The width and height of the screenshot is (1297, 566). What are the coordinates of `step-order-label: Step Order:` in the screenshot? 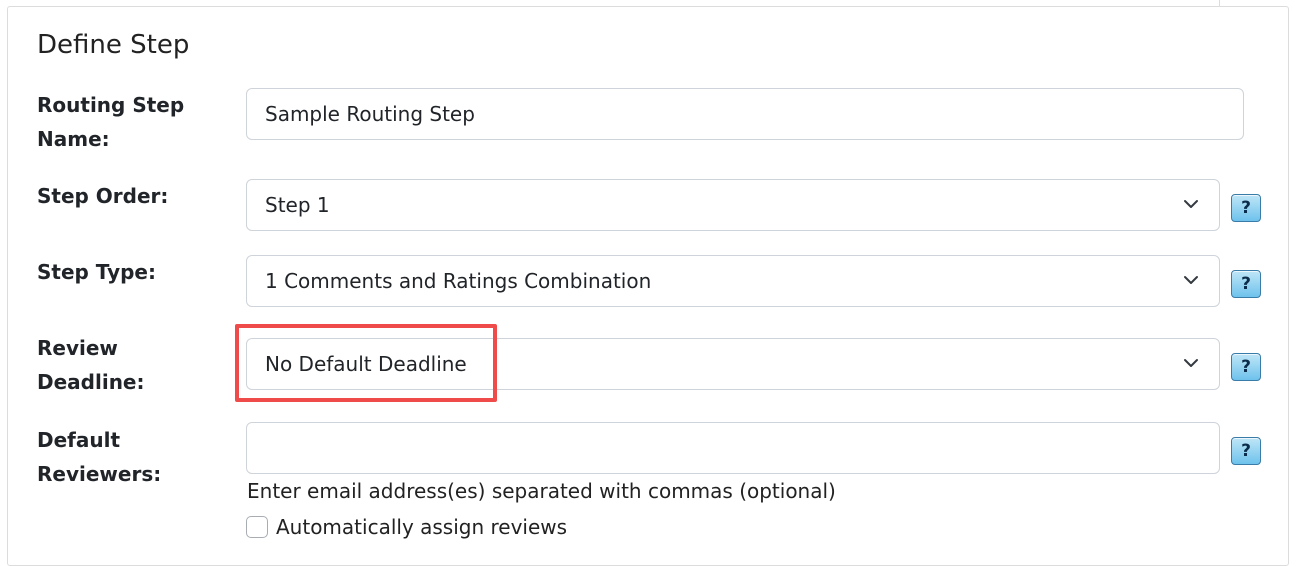 It's located at (103, 196).